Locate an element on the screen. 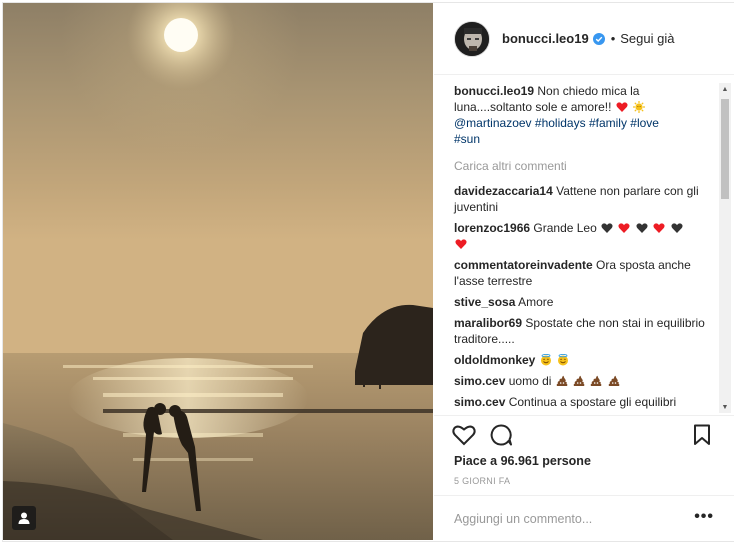 This screenshot has height=544, width=734. user-tag-icon is located at coordinates (24, 518).